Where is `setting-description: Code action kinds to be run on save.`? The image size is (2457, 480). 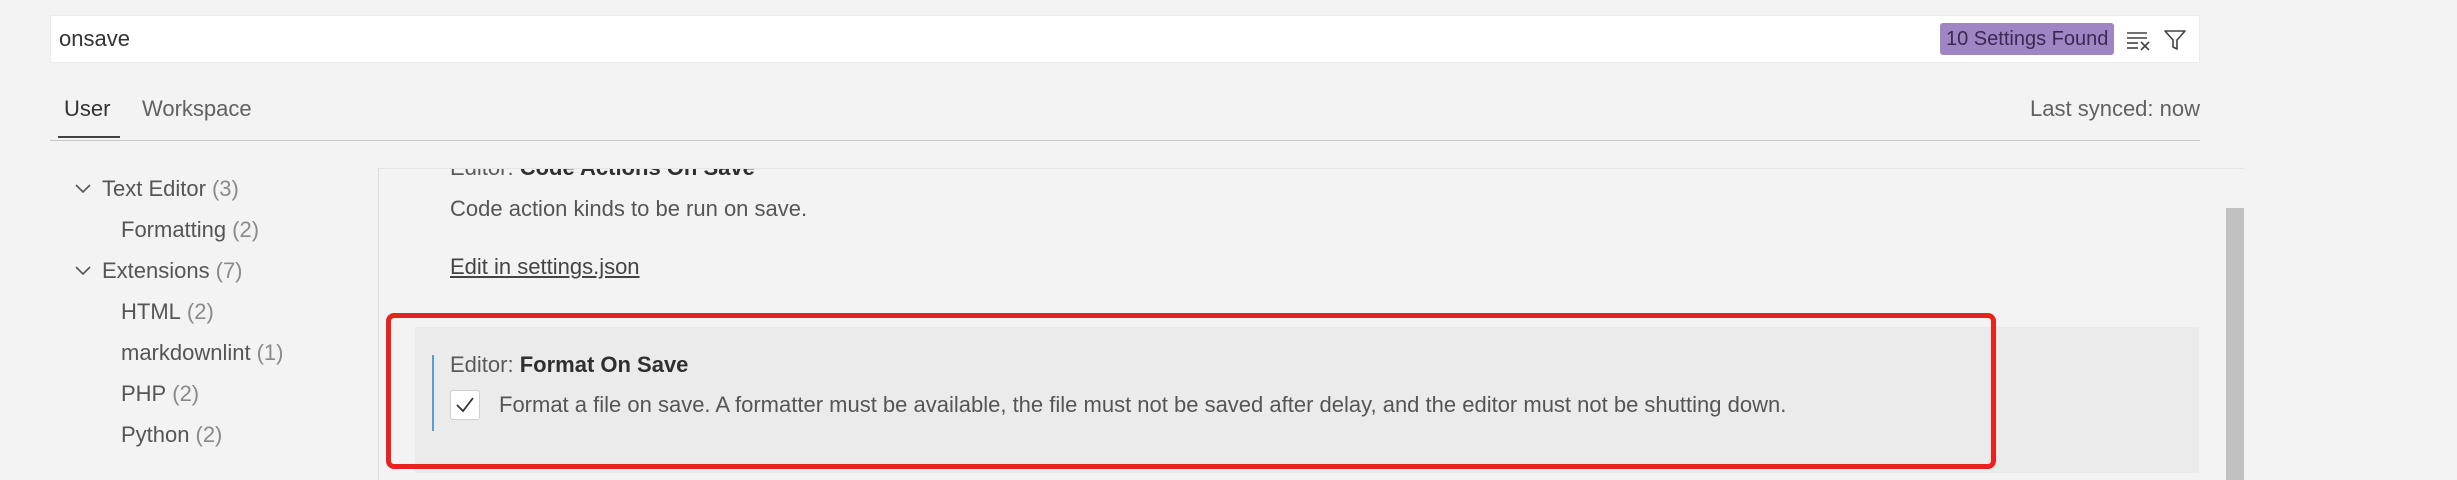
setting-description: Code action kinds to be run on save. is located at coordinates (629, 208).